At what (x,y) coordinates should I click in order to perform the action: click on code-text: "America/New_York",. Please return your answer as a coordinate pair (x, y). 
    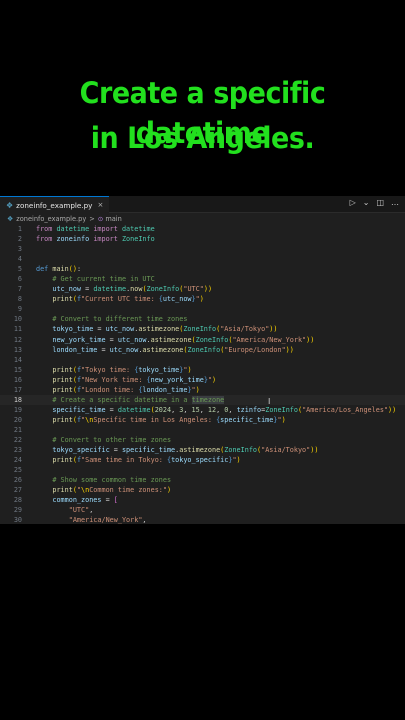
    Looking at the image, I should click on (107, 520).